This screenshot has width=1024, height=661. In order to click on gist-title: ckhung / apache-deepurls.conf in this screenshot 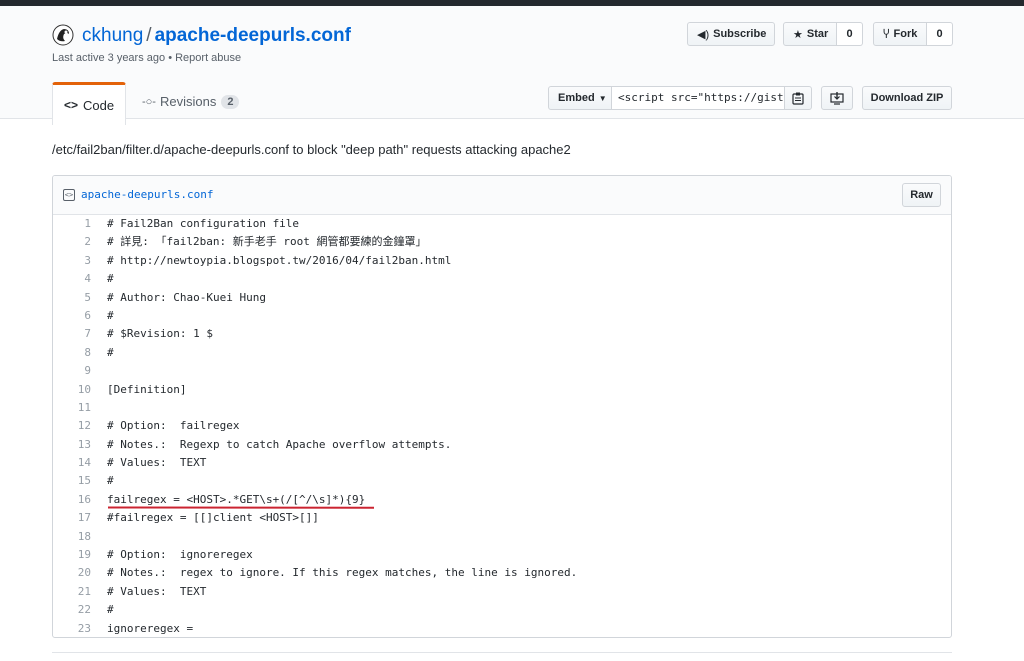, I will do `click(216, 36)`.